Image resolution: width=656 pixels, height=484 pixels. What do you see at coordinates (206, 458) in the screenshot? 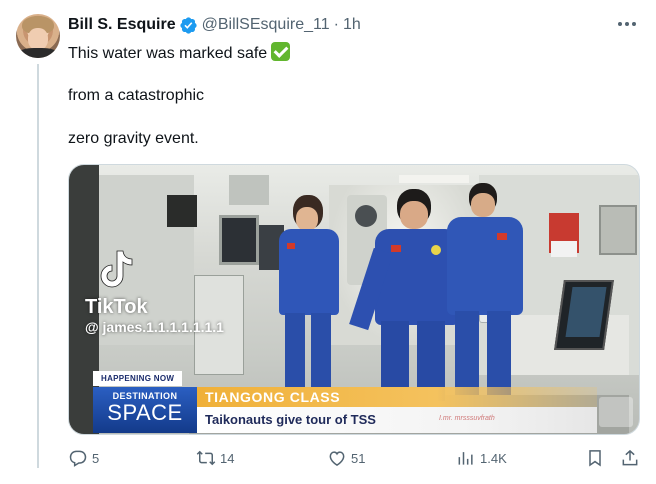
I see `repost-icon` at bounding box center [206, 458].